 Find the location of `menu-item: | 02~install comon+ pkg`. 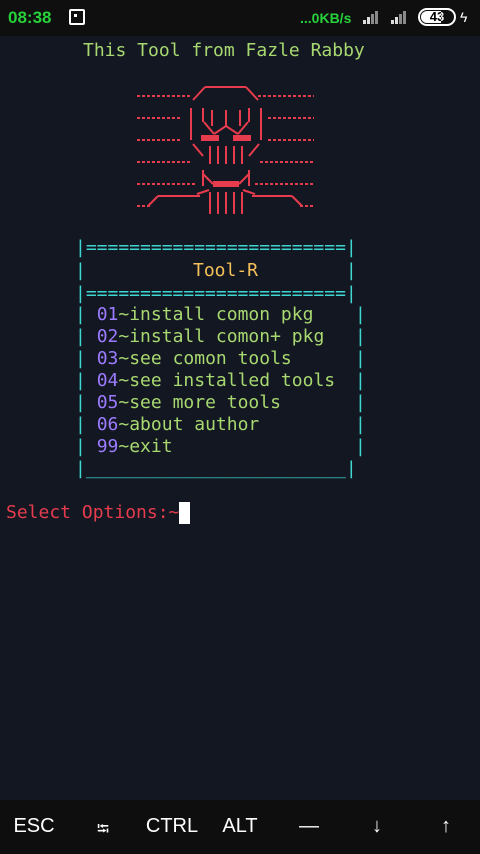

menu-item: | 02~install comon+ pkg is located at coordinates (199, 337).